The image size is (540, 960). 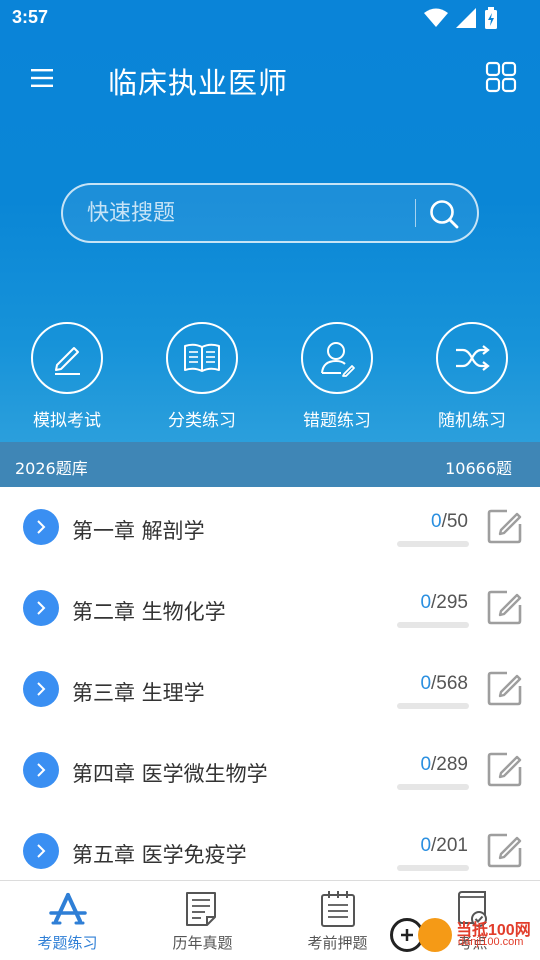 I want to click on status-icons, so click(x=461, y=18).